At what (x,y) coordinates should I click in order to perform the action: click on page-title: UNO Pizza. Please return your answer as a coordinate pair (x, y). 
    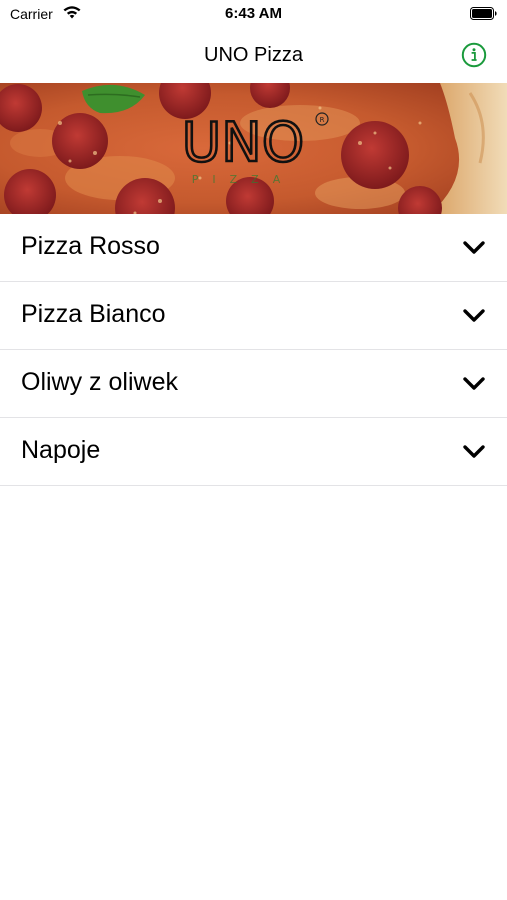
    Looking at the image, I should click on (253, 55).